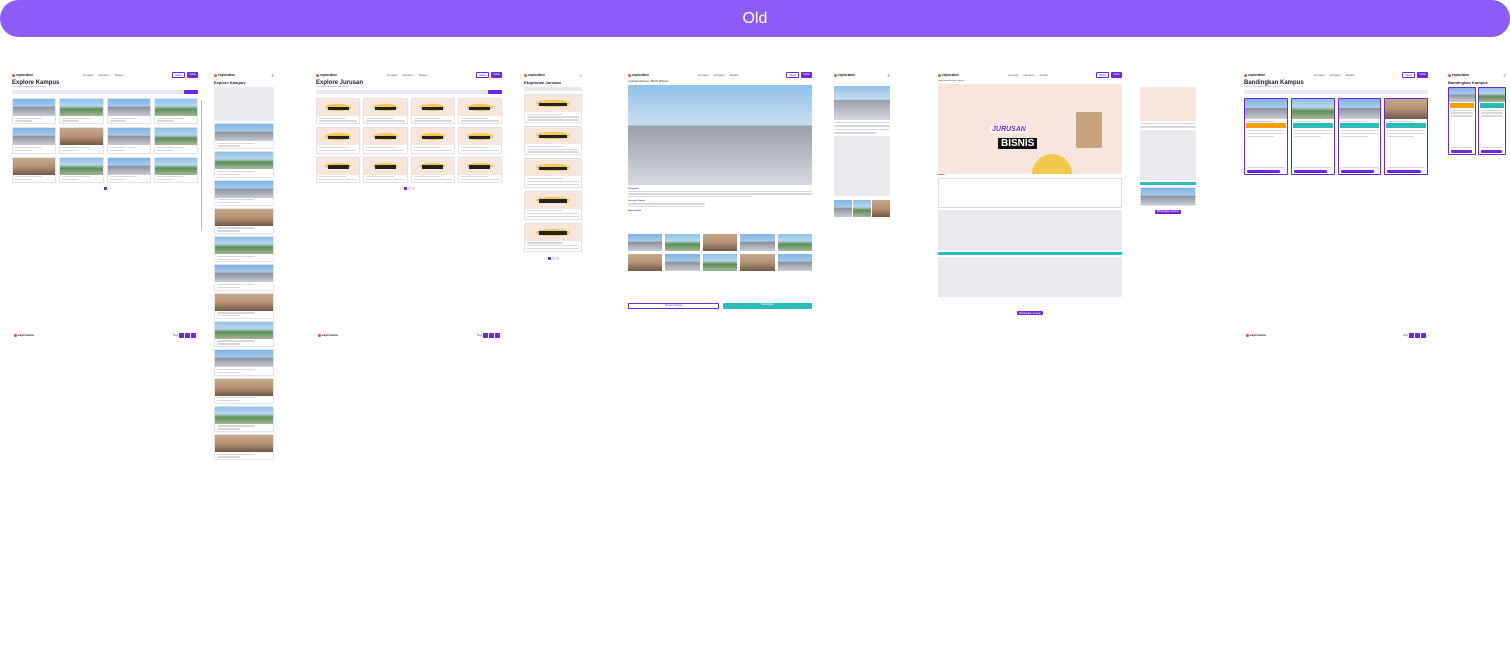 Image resolution: width=1510 pixels, height=660 pixels. Describe the element at coordinates (193, 335) in the screenshot. I see `youtube-icon` at that location.